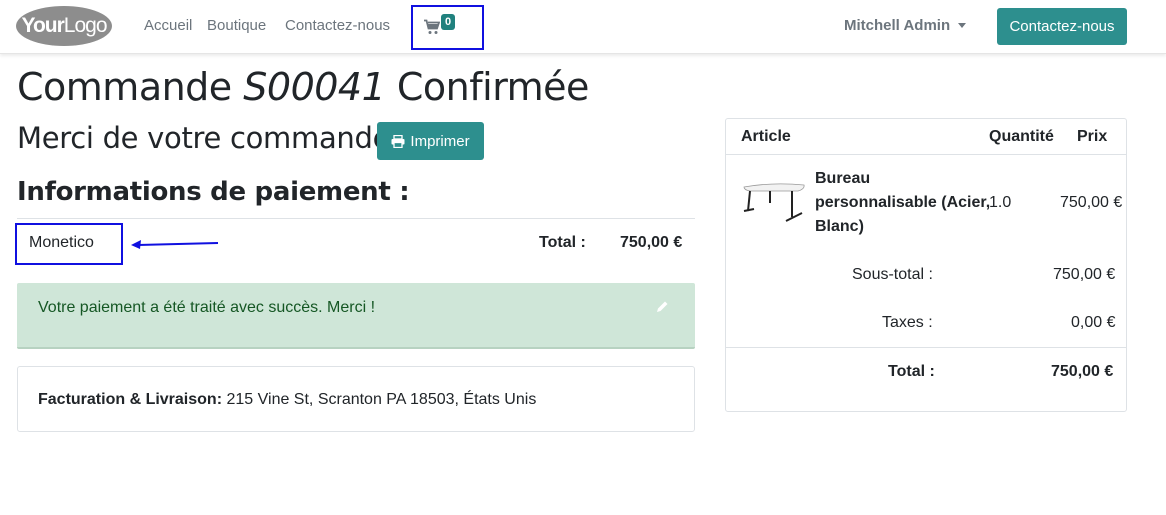  I want to click on print-label: Imprimer, so click(440, 141).